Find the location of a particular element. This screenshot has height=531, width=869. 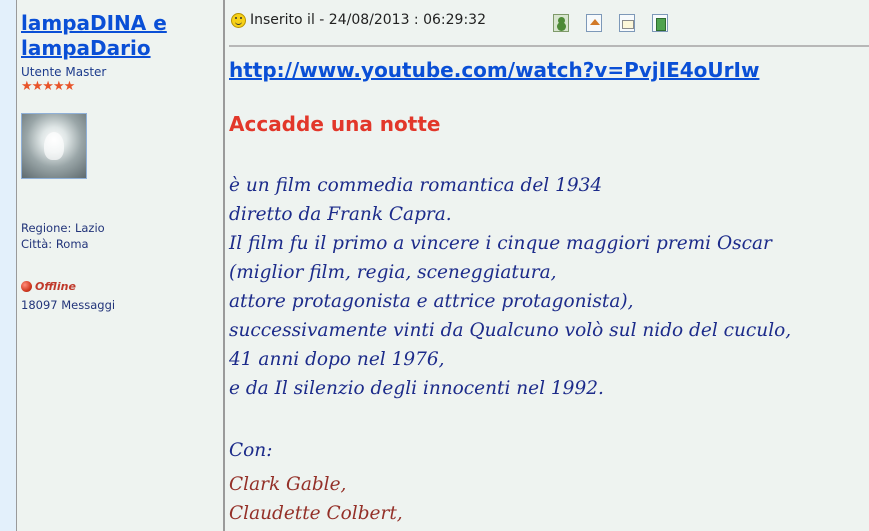

post-line: 41 anni dopo nel 1976, is located at coordinates (337, 359).